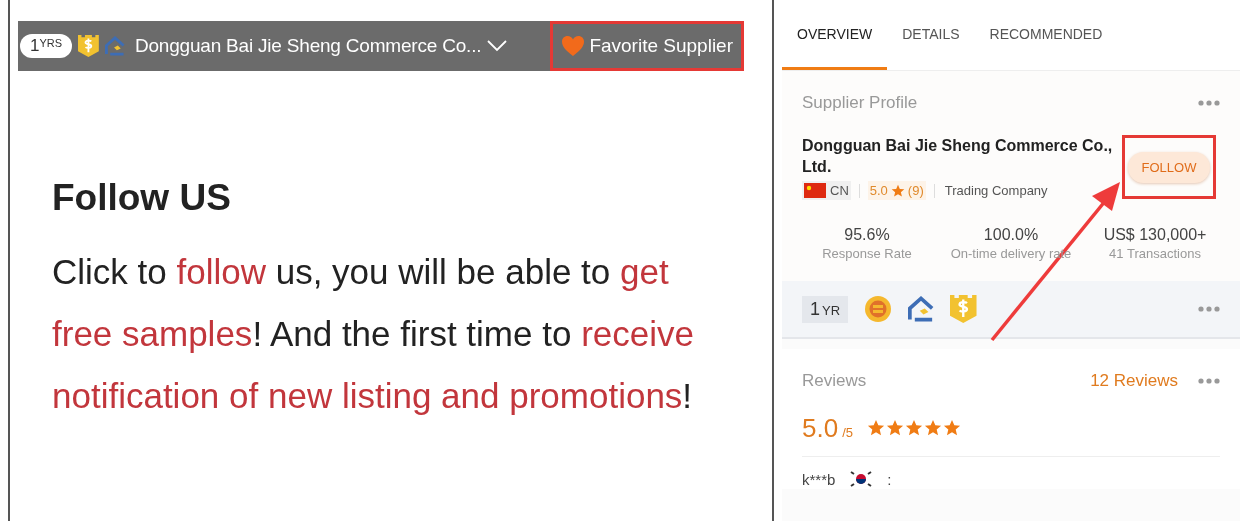 Image resolution: width=1248 pixels, height=521 pixels. What do you see at coordinates (861, 479) in the screenshot?
I see `korea-flag-icon` at bounding box center [861, 479].